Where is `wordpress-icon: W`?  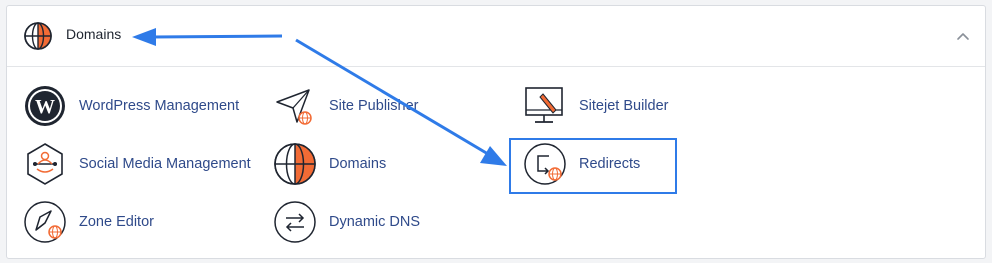 wordpress-icon: W is located at coordinates (45, 106).